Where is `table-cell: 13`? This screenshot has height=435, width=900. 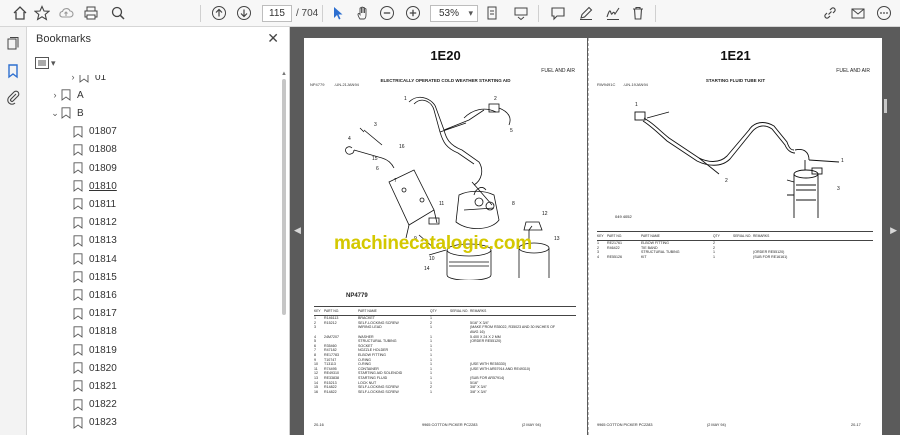
table-cell: 13 is located at coordinates (316, 378).